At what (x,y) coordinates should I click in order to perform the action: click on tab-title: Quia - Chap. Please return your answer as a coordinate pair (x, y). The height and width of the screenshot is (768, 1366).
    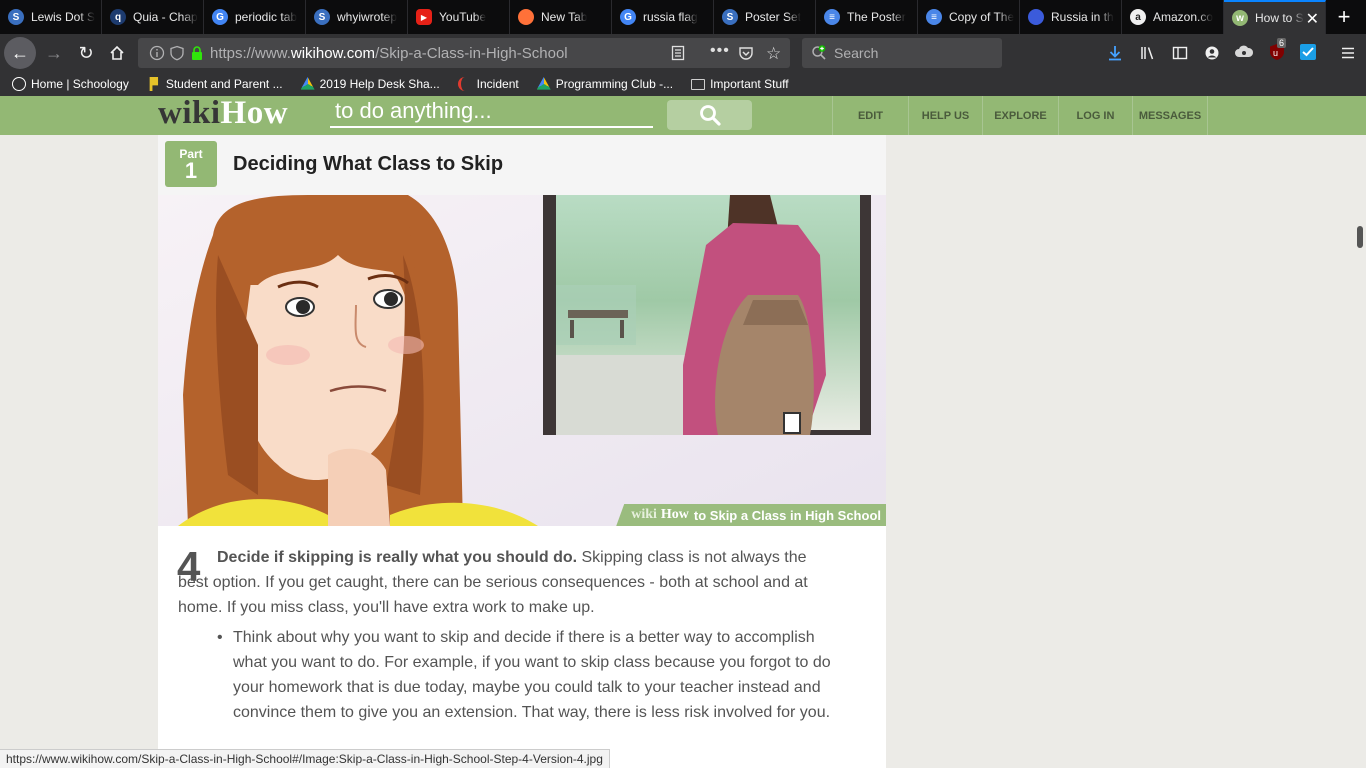
    Looking at the image, I should click on (165, 17).